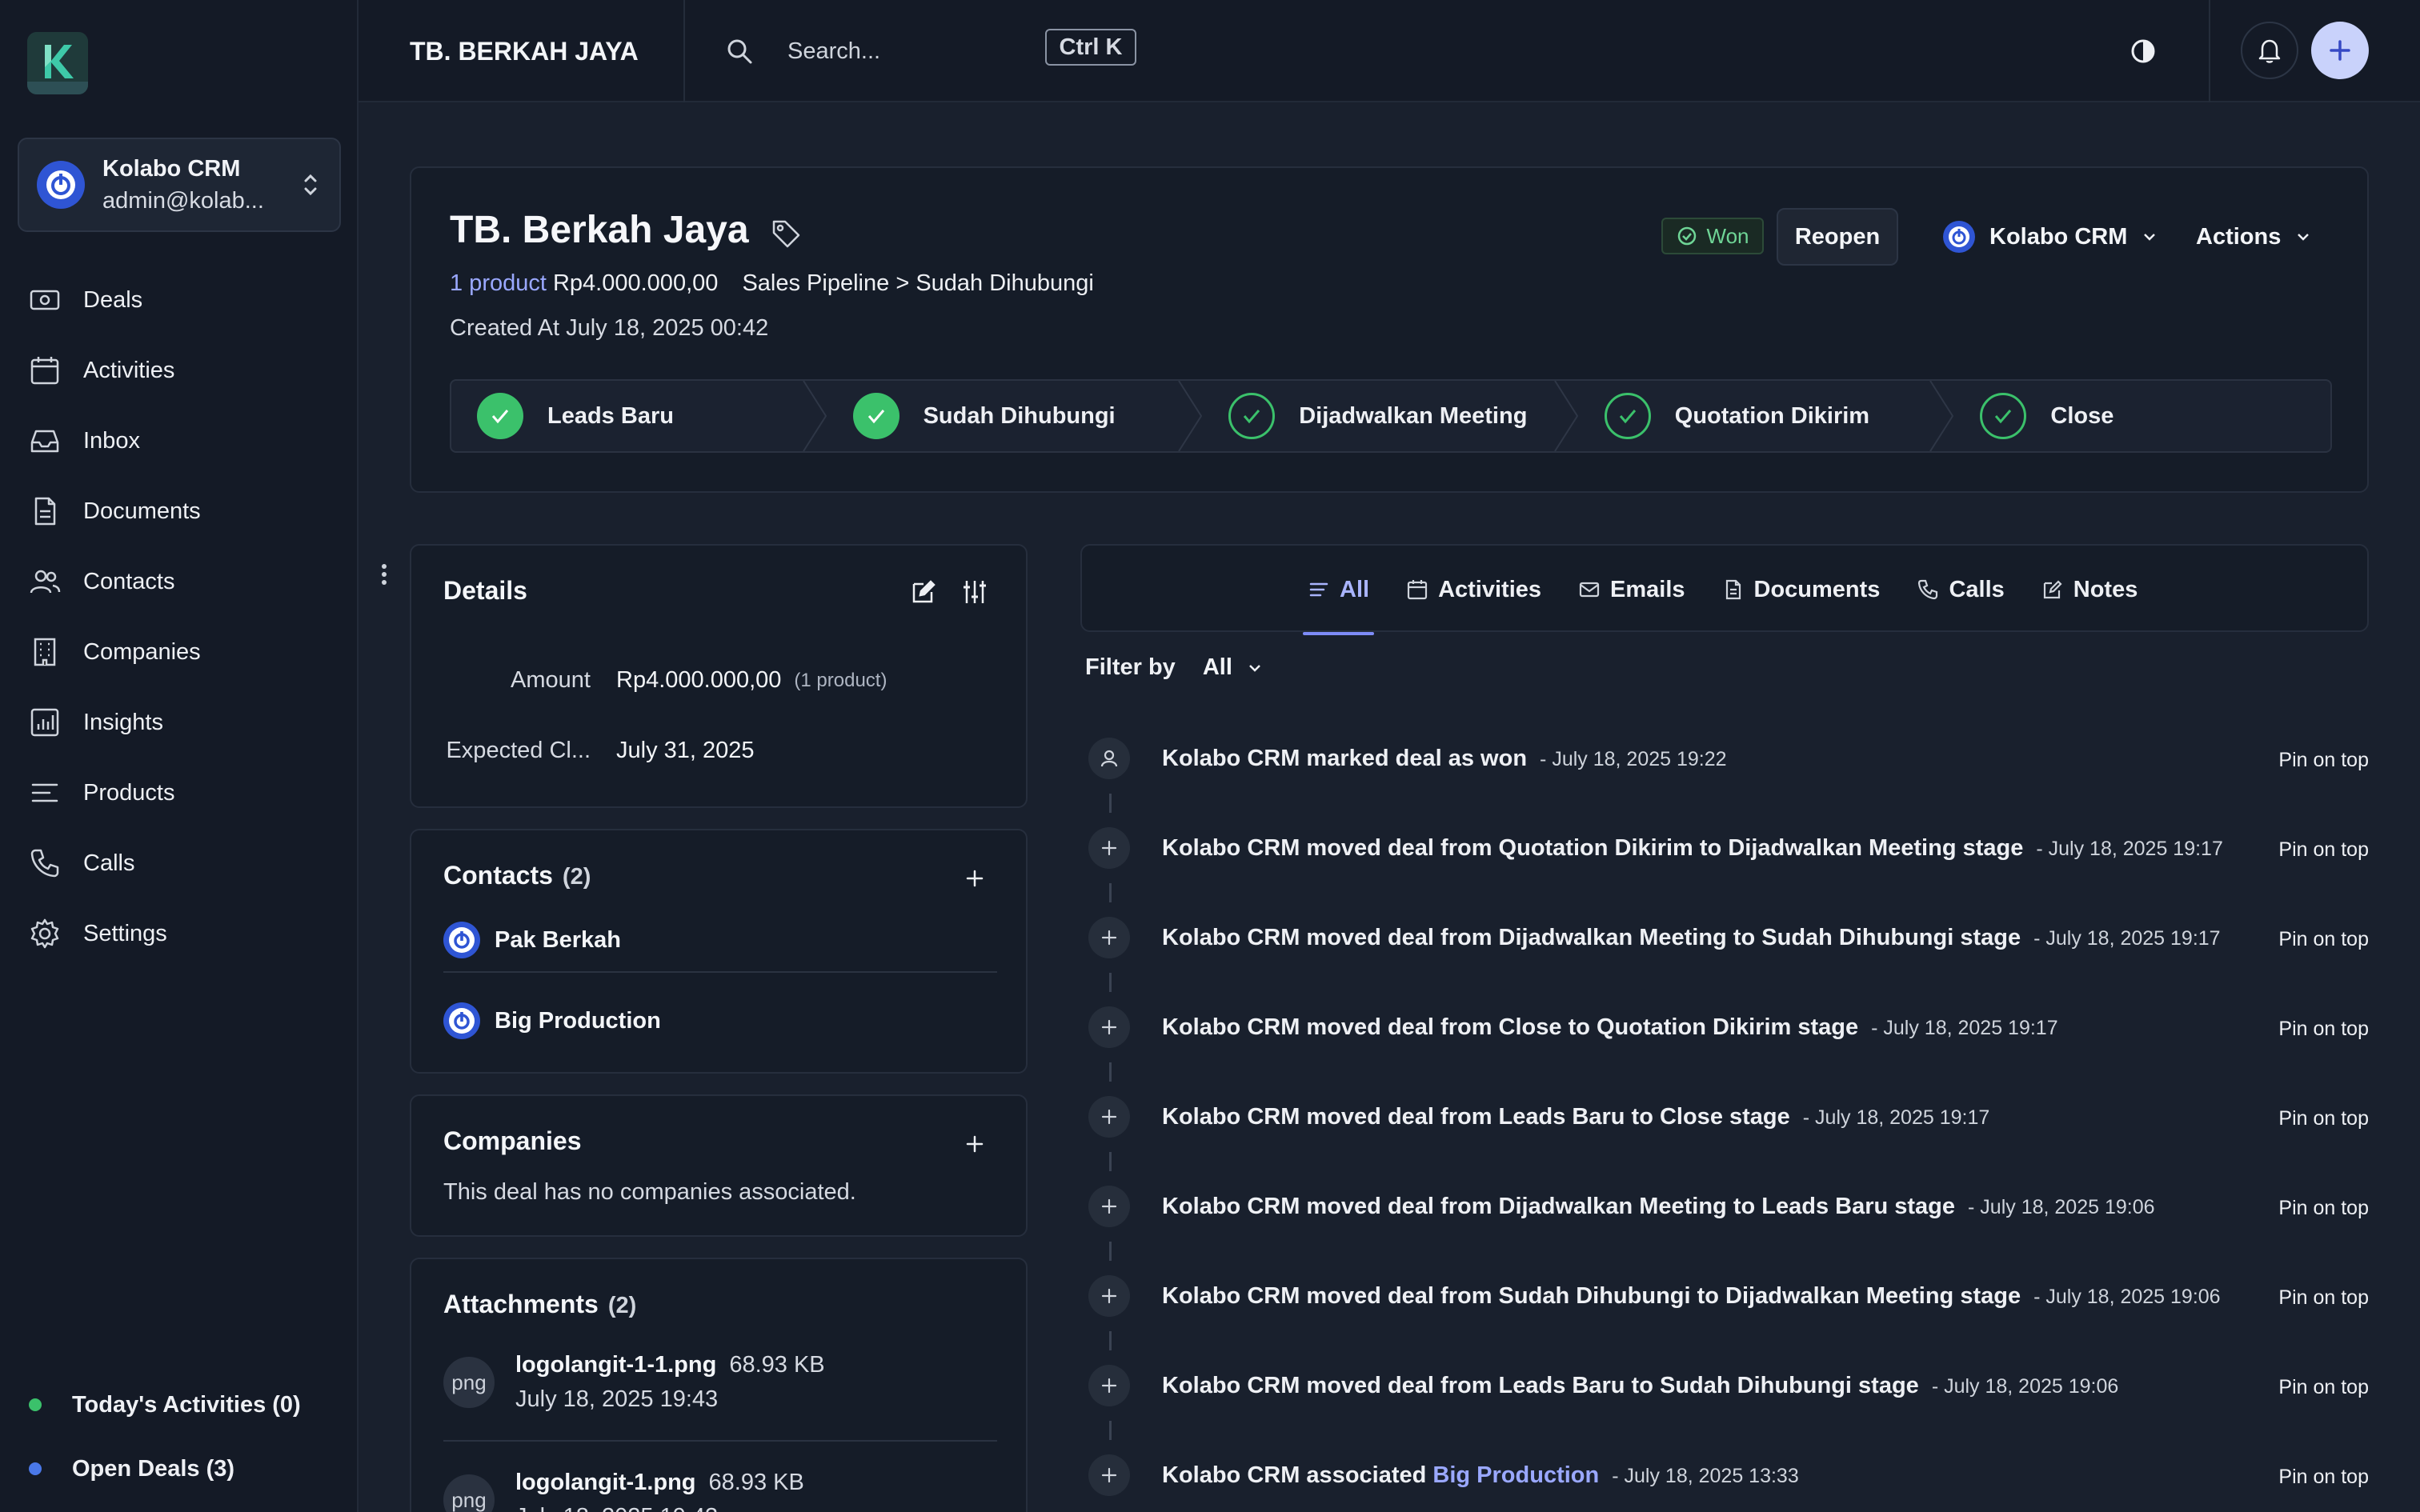 Image resolution: width=2420 pixels, height=1512 pixels. I want to click on top-bar: TB. BERKAH JAYA Ctrl K, so click(1389, 51).